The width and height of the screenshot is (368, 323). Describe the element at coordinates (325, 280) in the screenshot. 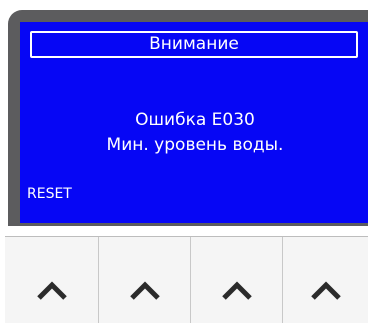

I see `key-4-button` at that location.